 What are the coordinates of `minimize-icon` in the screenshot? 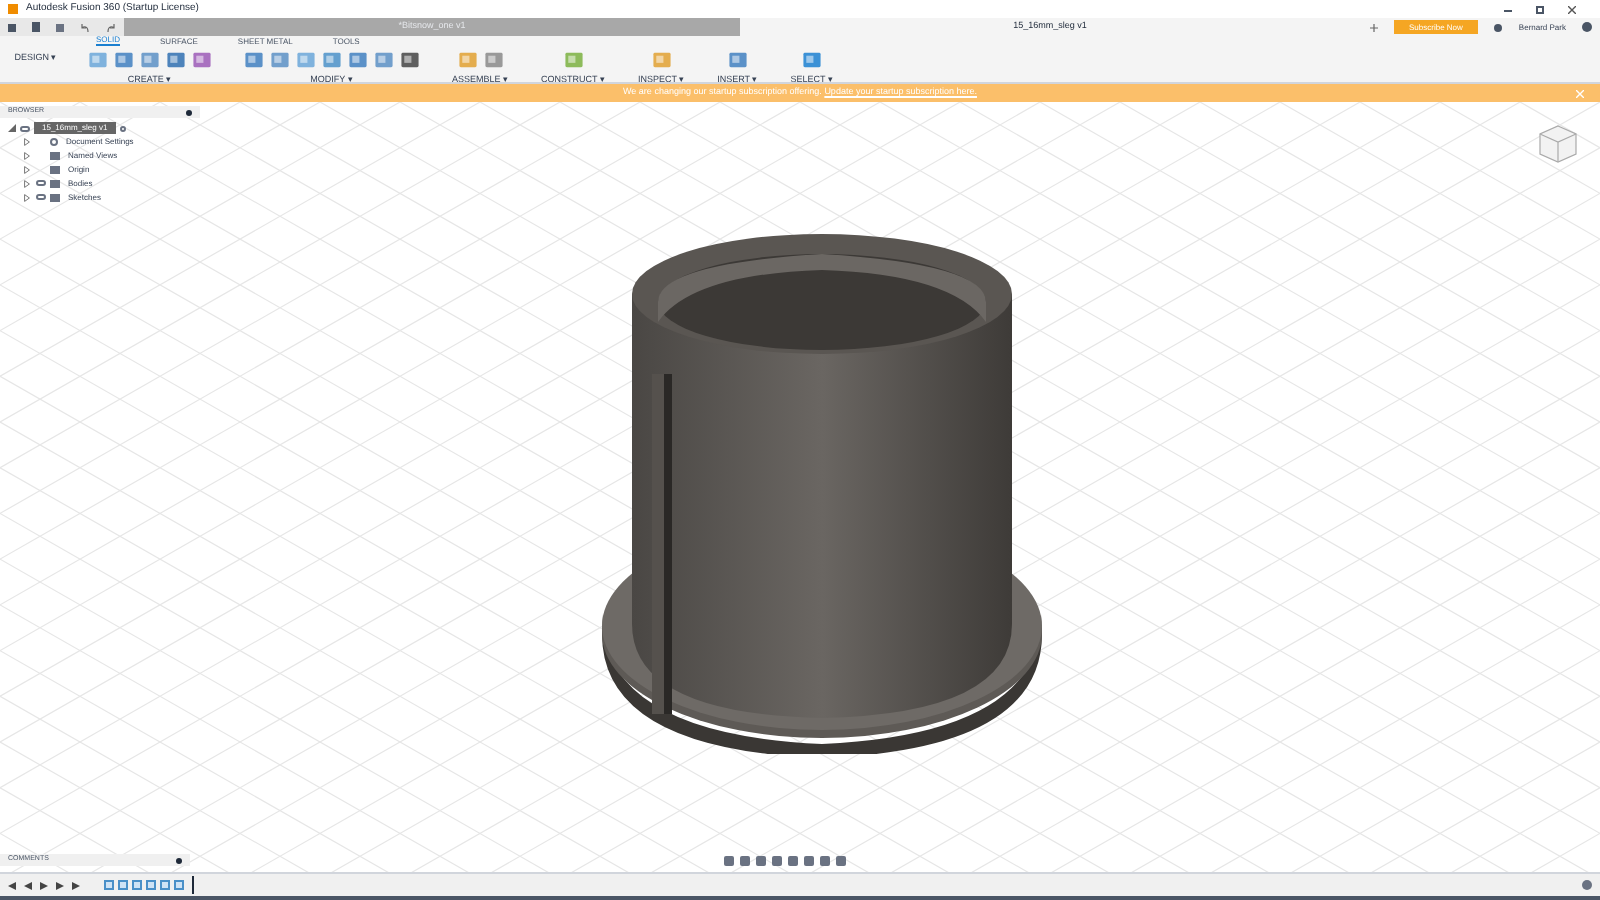 It's located at (1508, 10).